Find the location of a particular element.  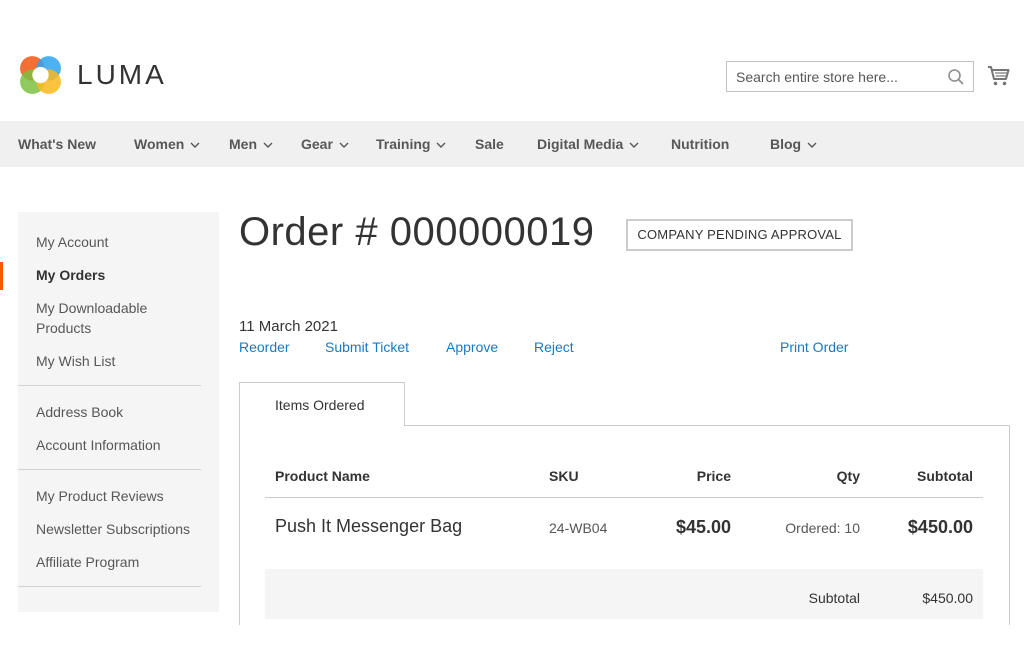

nav-label: What's New is located at coordinates (57, 144).